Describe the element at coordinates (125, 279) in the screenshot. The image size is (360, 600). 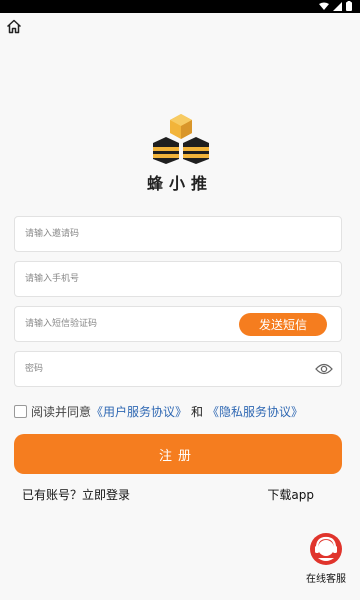
I see `phone-input` at that location.